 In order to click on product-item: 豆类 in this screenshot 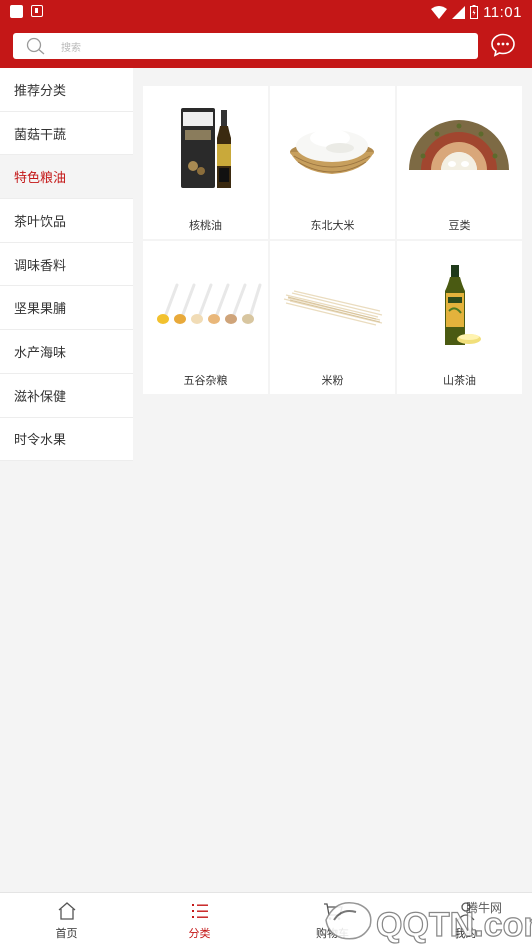, I will do `click(459, 162)`.